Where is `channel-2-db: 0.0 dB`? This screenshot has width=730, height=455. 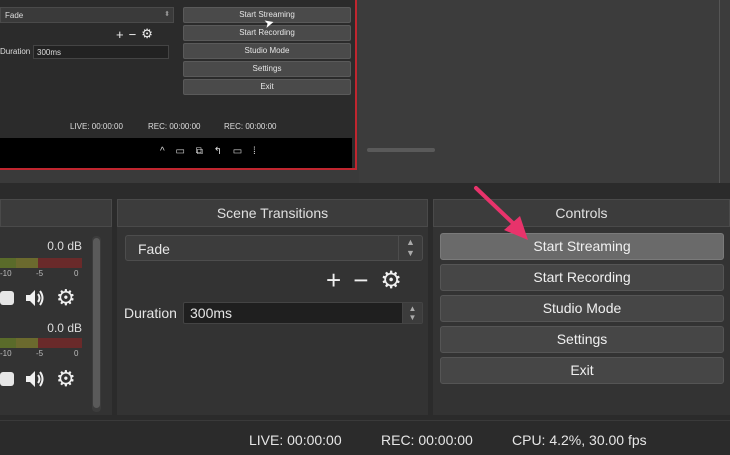
channel-2-db: 0.0 dB is located at coordinates (64, 328).